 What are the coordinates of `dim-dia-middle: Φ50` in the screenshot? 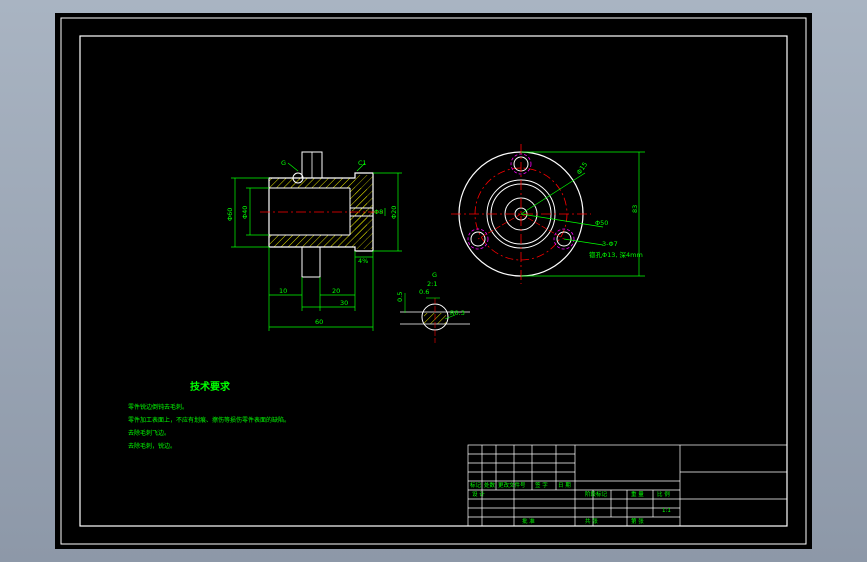 It's located at (601, 223).